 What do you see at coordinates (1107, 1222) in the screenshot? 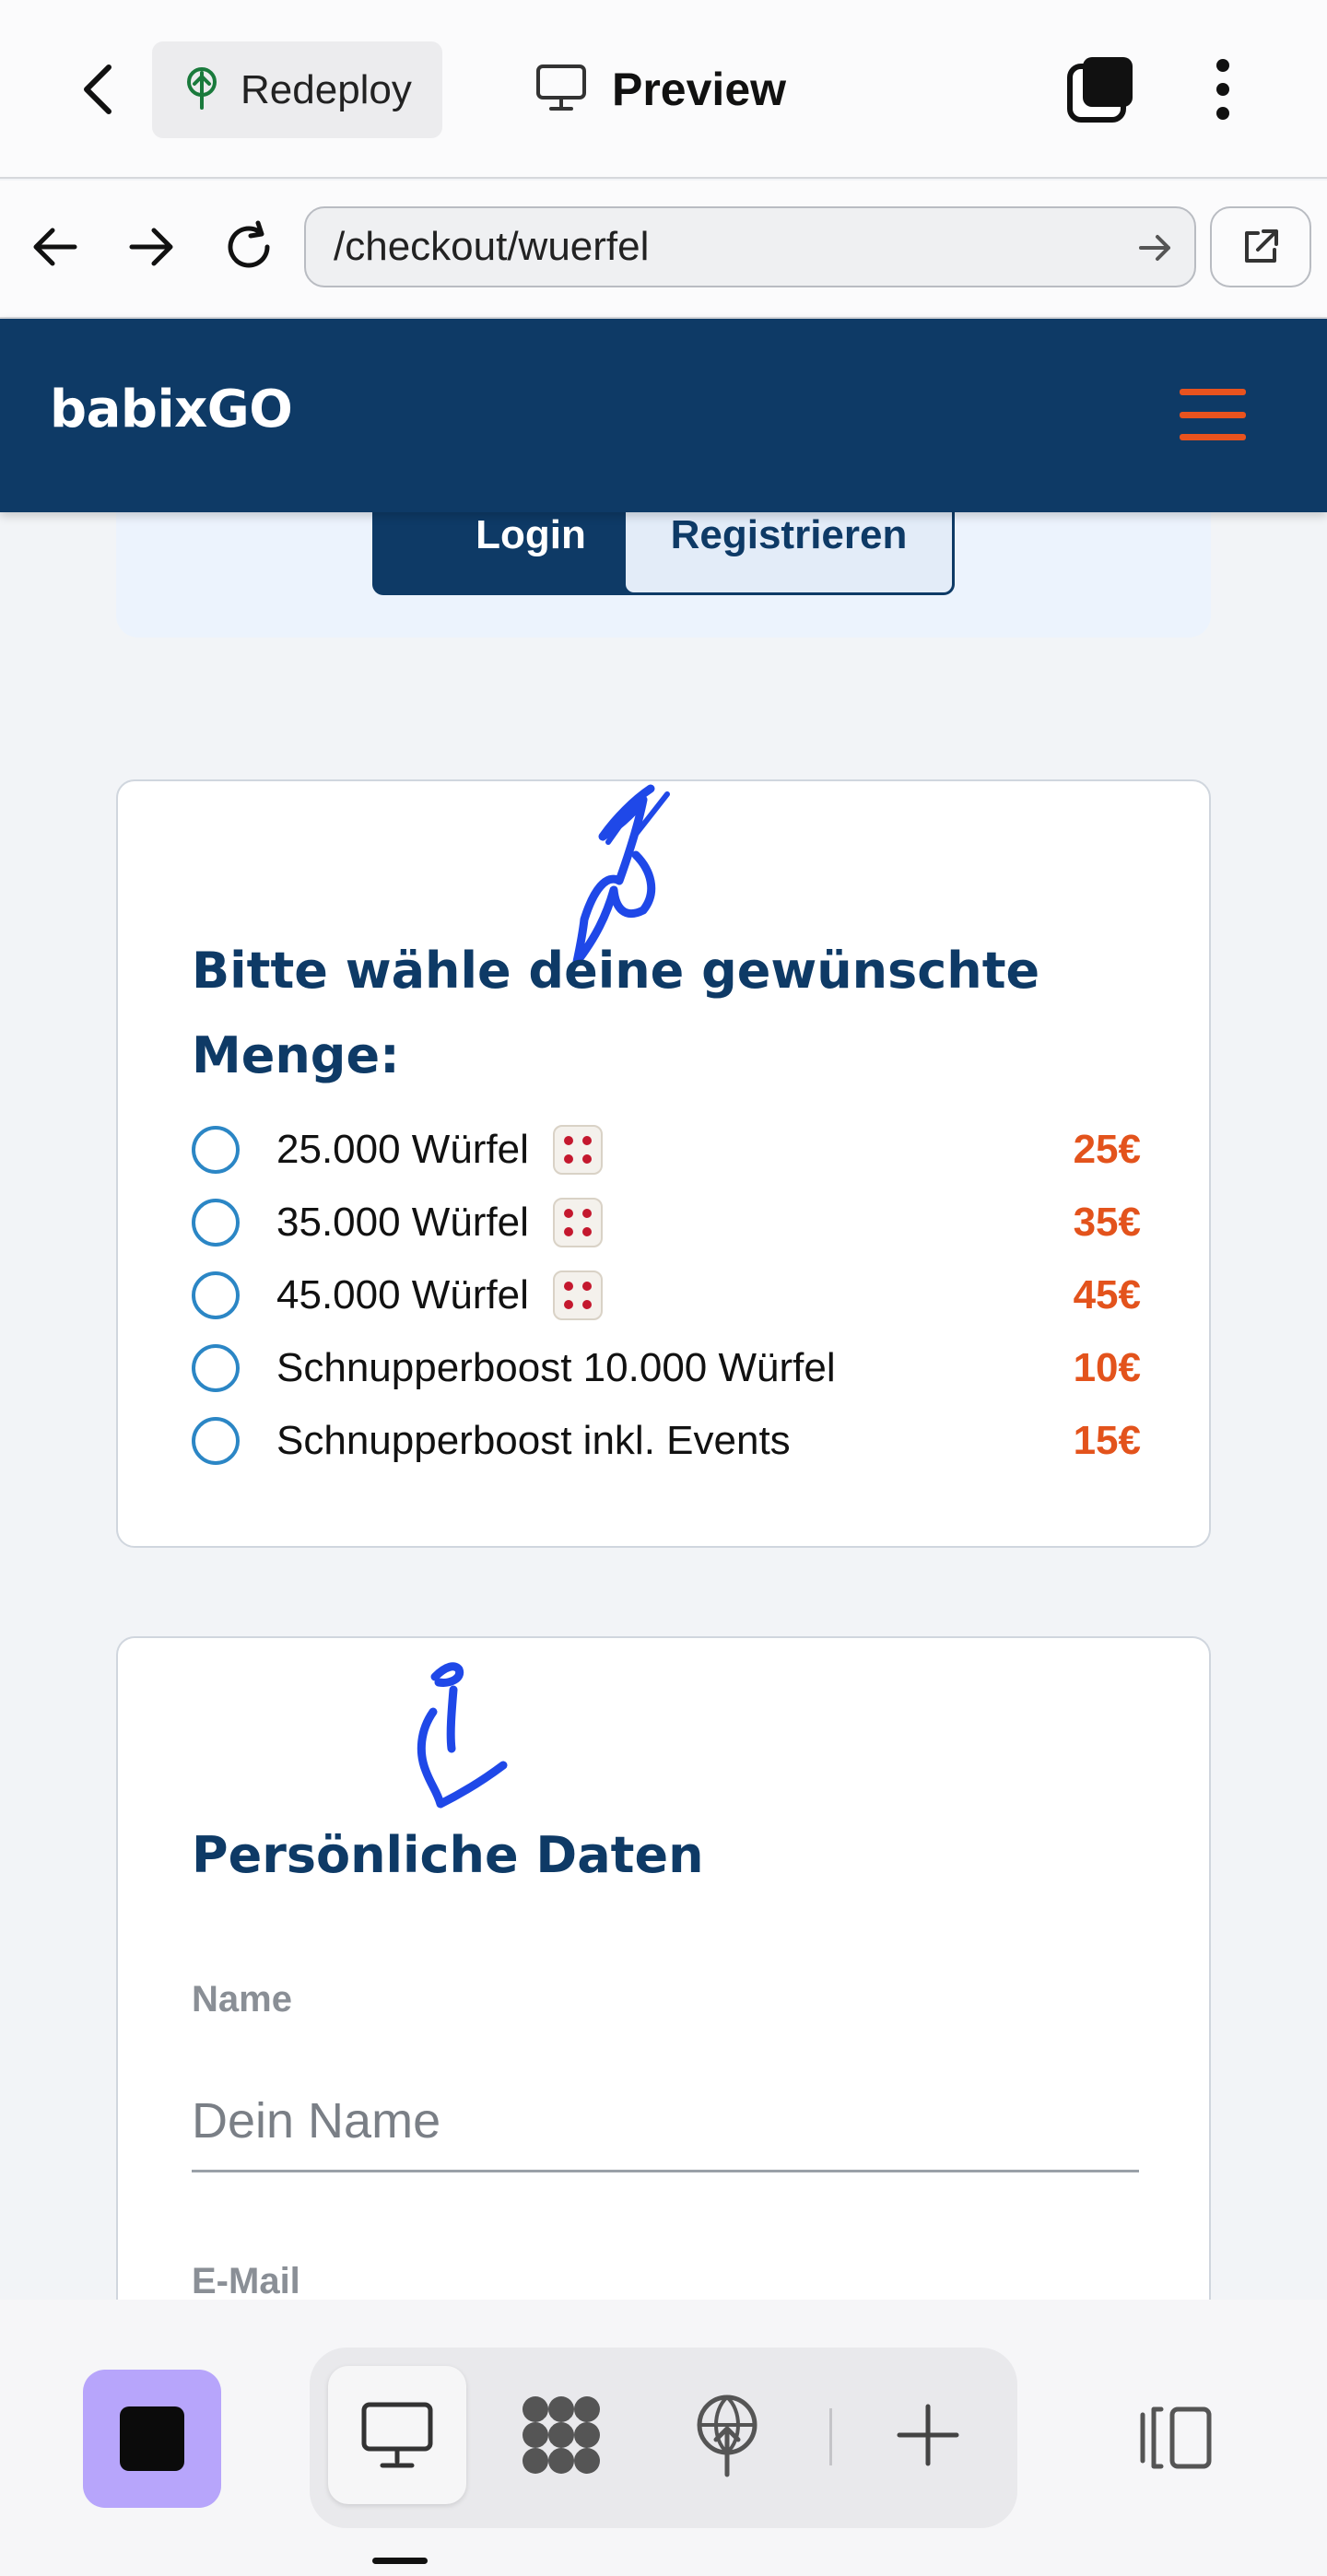
I see `option-price: 35€` at bounding box center [1107, 1222].